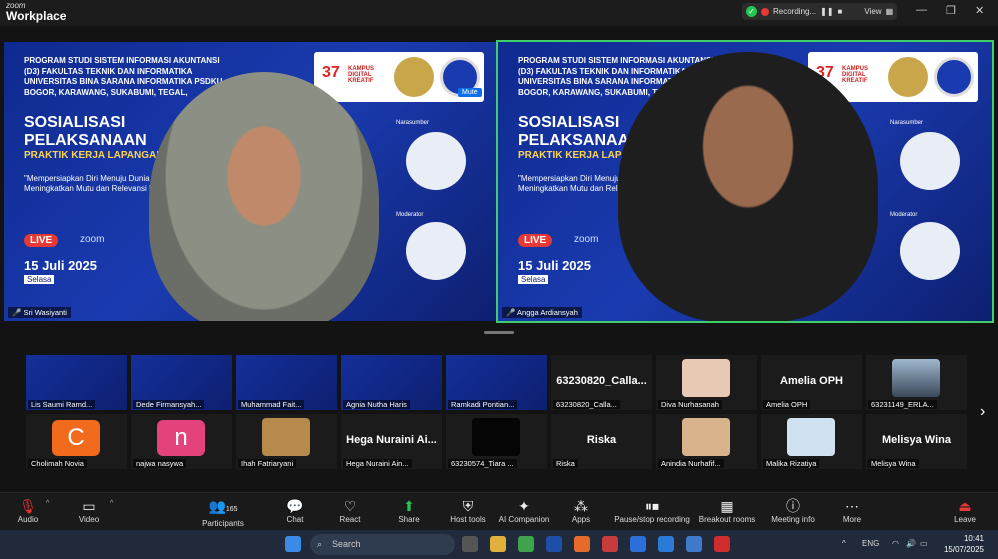  Describe the element at coordinates (890, 11) in the screenshot. I see `view-grid-icon: ▦` at that location.